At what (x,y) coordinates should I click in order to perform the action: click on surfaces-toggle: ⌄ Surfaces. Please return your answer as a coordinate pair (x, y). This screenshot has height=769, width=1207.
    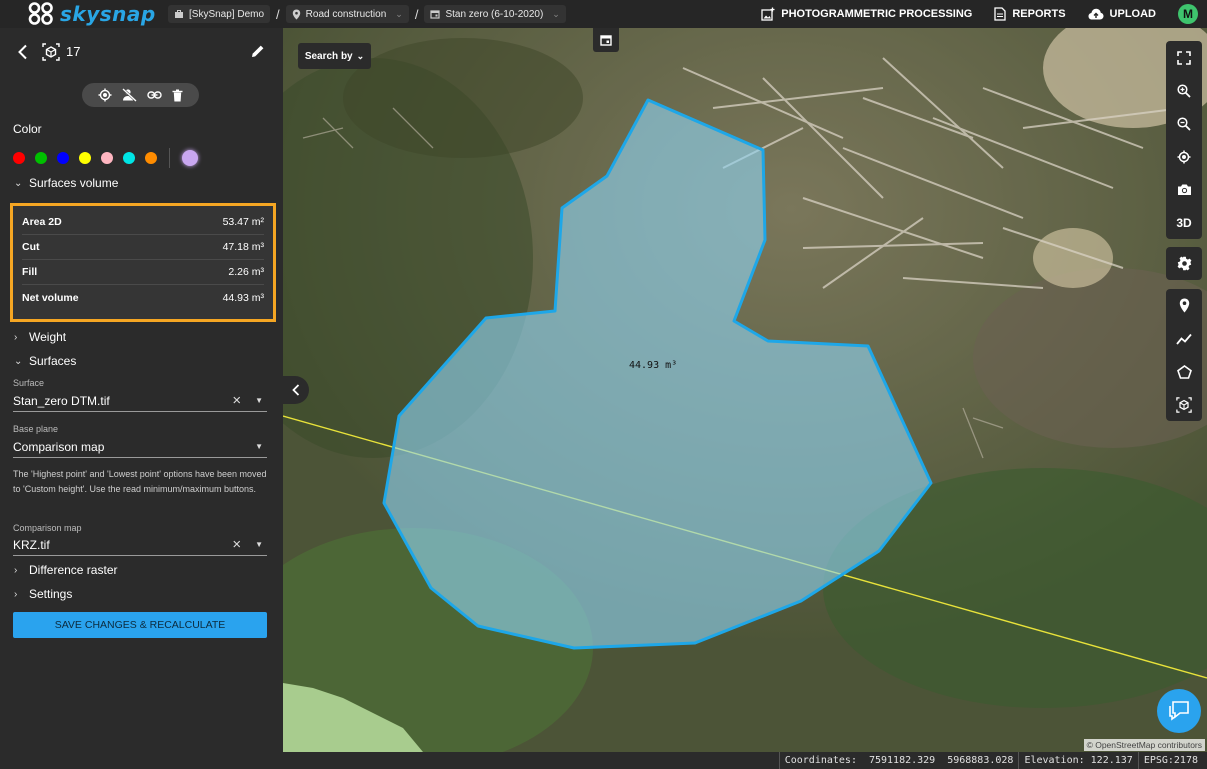
    Looking at the image, I should click on (45, 361).